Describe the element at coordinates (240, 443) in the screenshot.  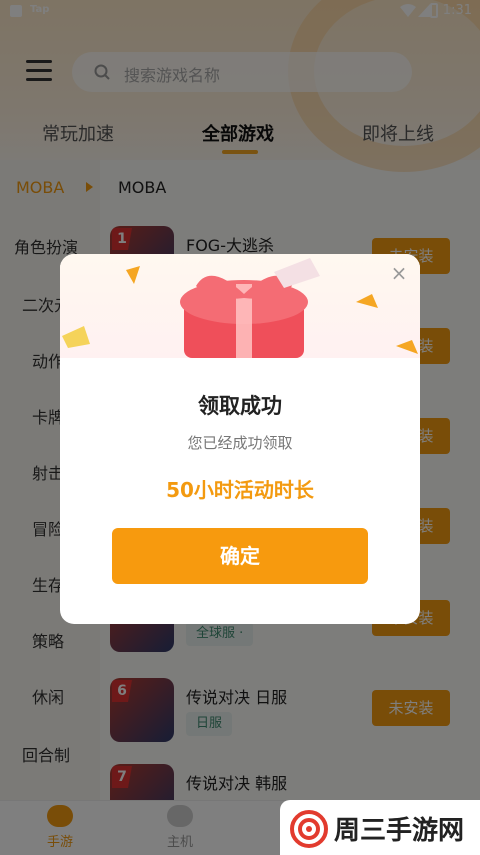
I see `dialog-subtitle: 您已经成功领取` at that location.